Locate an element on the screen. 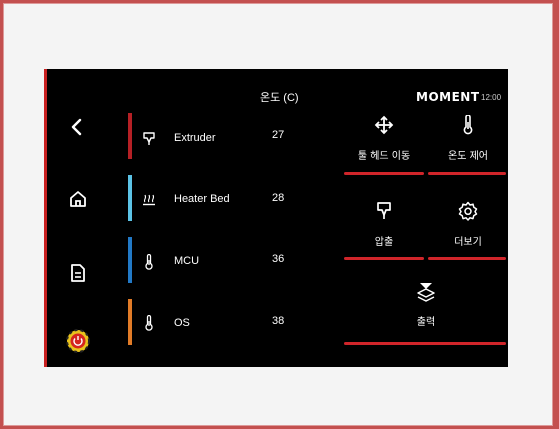 This screenshot has width=559, height=429. chevron-left-icon is located at coordinates (76, 127).